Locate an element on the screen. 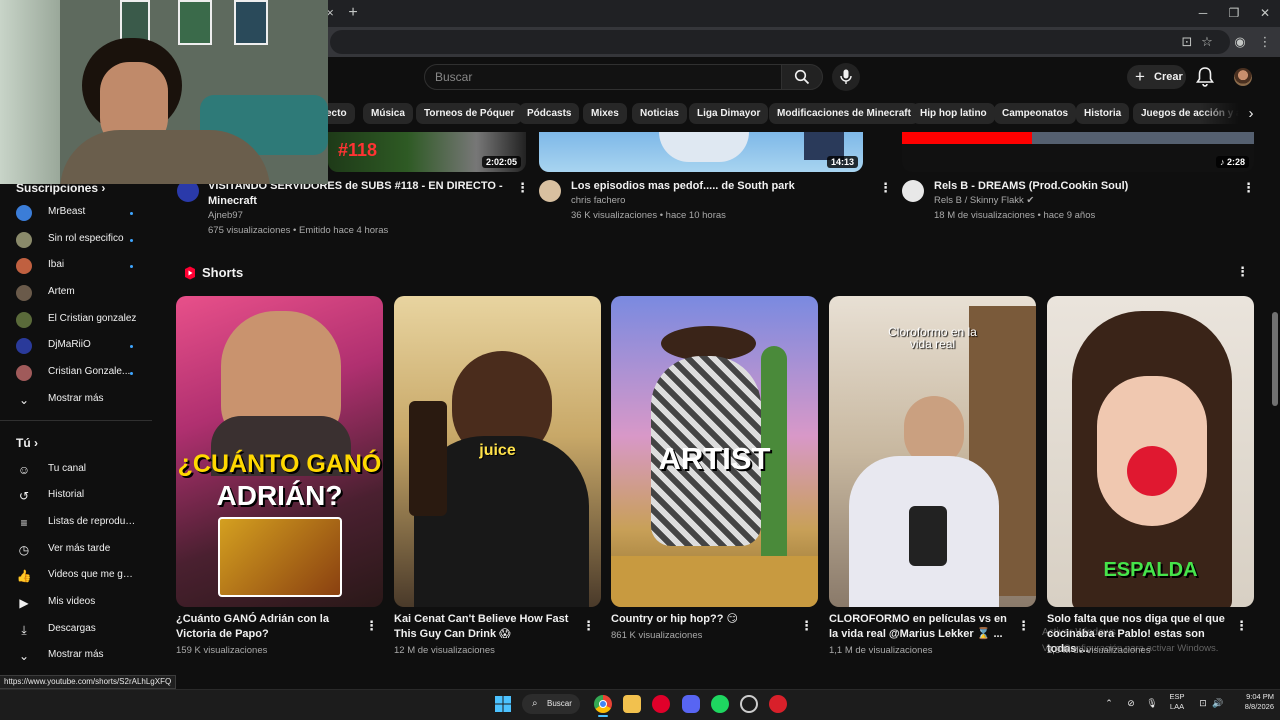 The image size is (1280, 720). microphone-icon is located at coordinates (846, 76).